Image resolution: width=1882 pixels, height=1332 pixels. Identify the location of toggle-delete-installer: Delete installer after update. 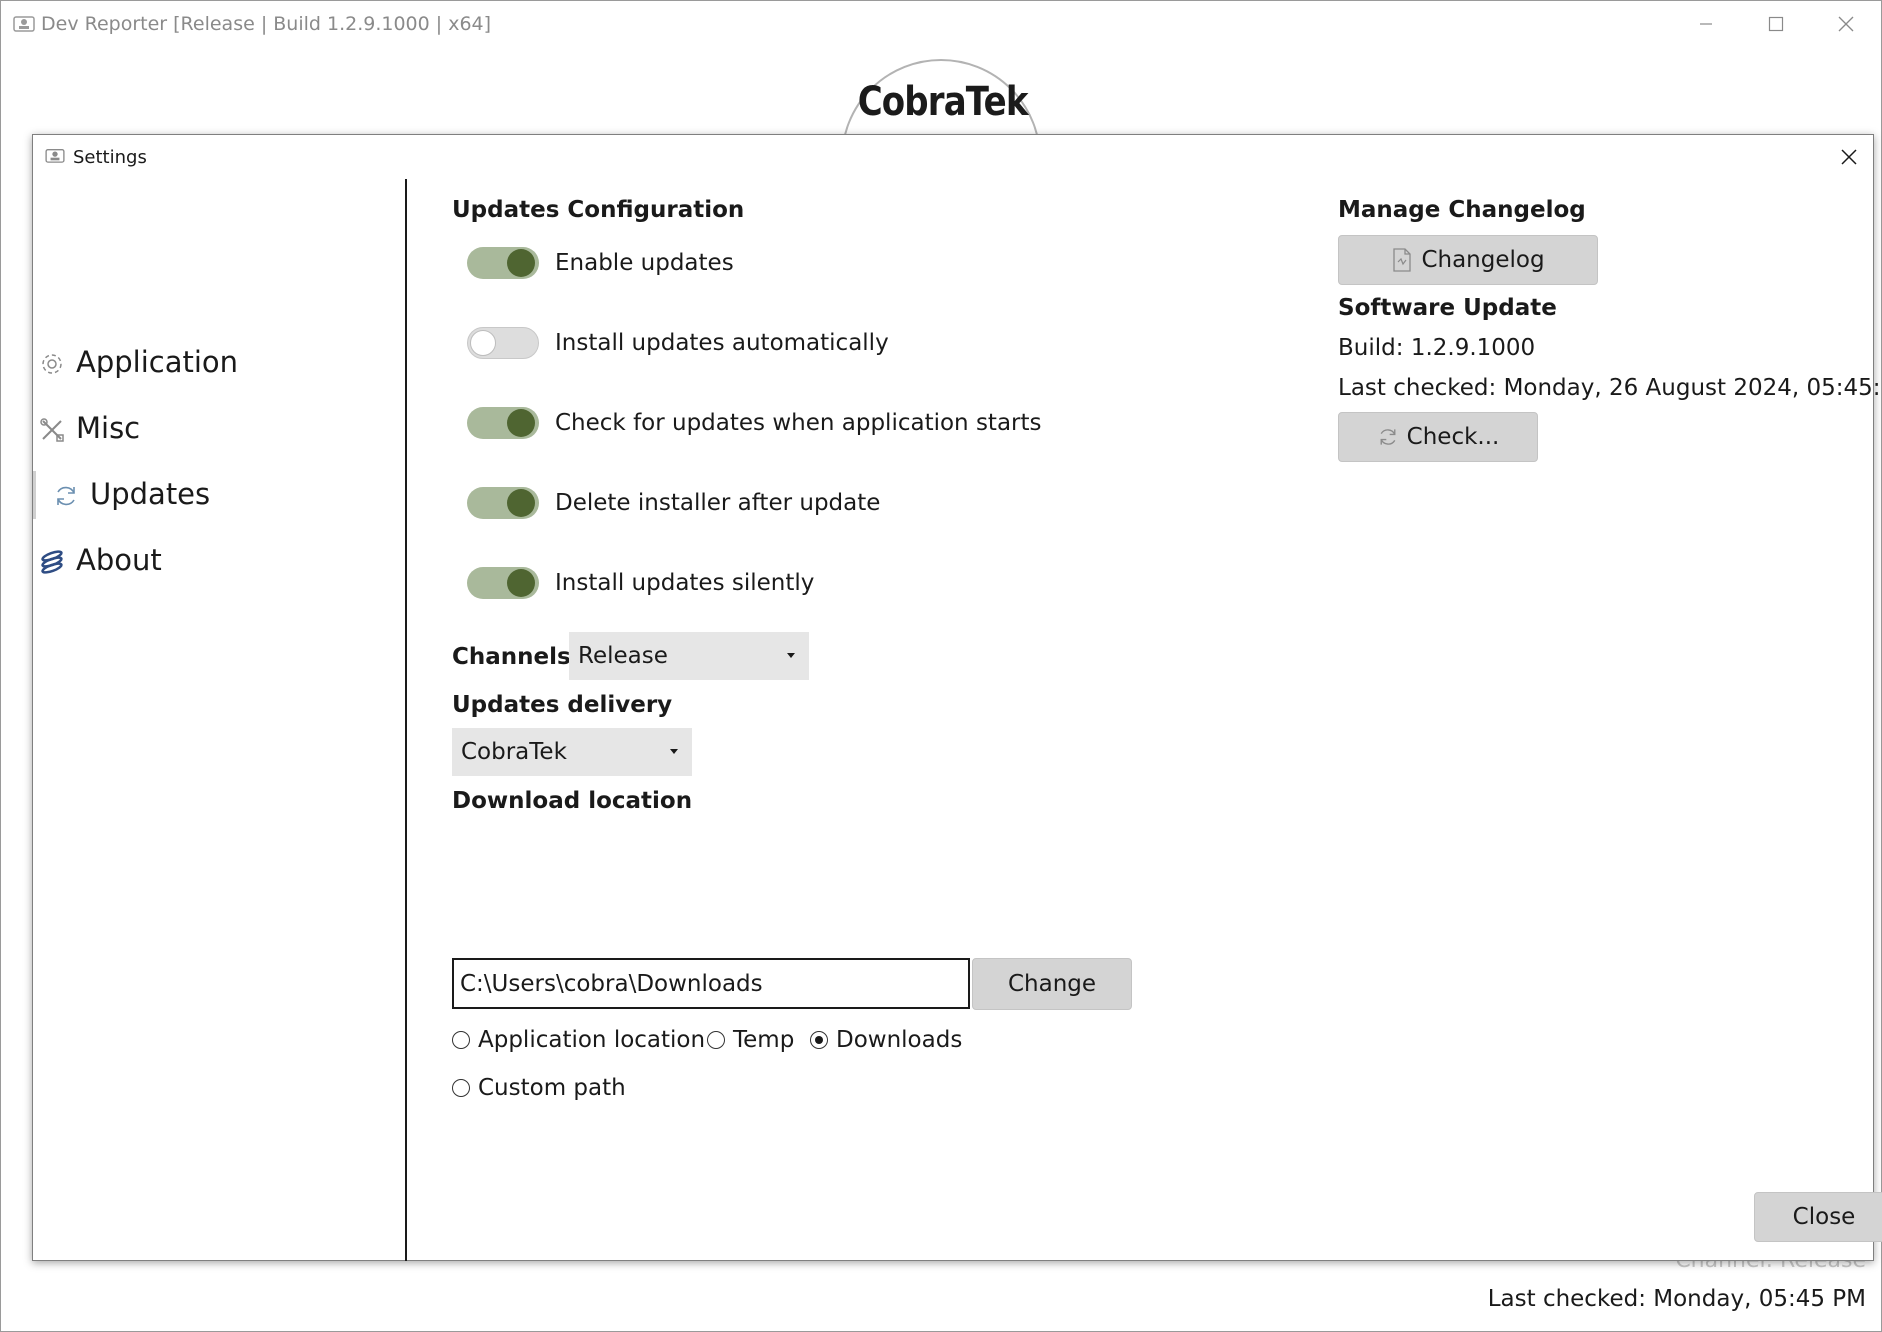
(673, 503).